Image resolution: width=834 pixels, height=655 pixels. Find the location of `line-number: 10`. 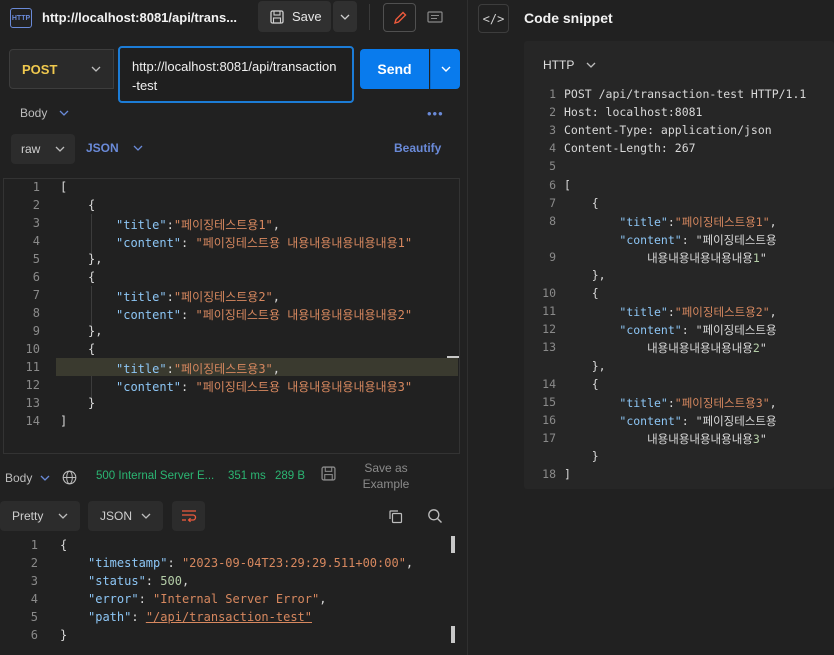

line-number: 10 is located at coordinates (32, 349).